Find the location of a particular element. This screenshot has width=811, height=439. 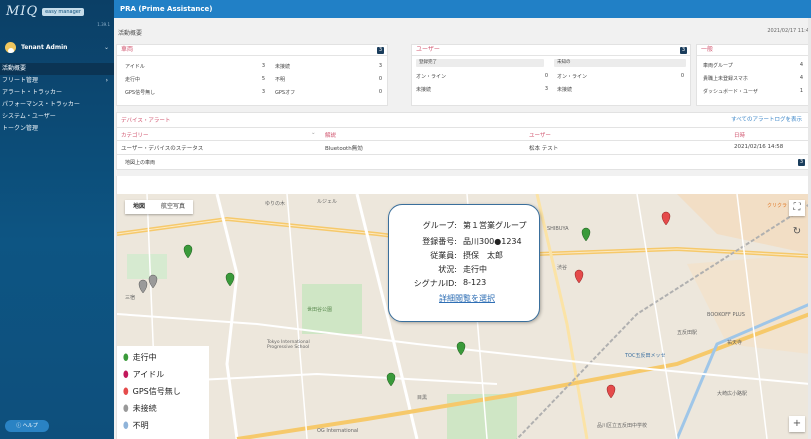

help-circle-icon: ⓘ is located at coordinates (19, 426).